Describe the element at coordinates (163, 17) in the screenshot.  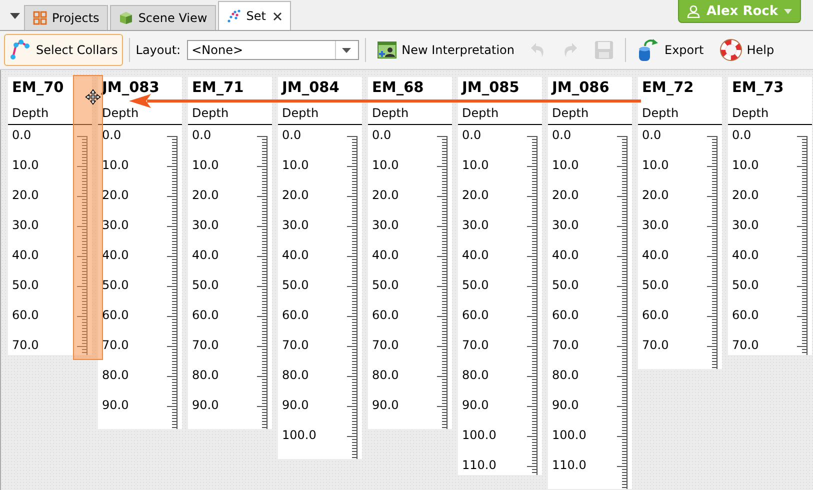
I see `tab: Scene View` at that location.